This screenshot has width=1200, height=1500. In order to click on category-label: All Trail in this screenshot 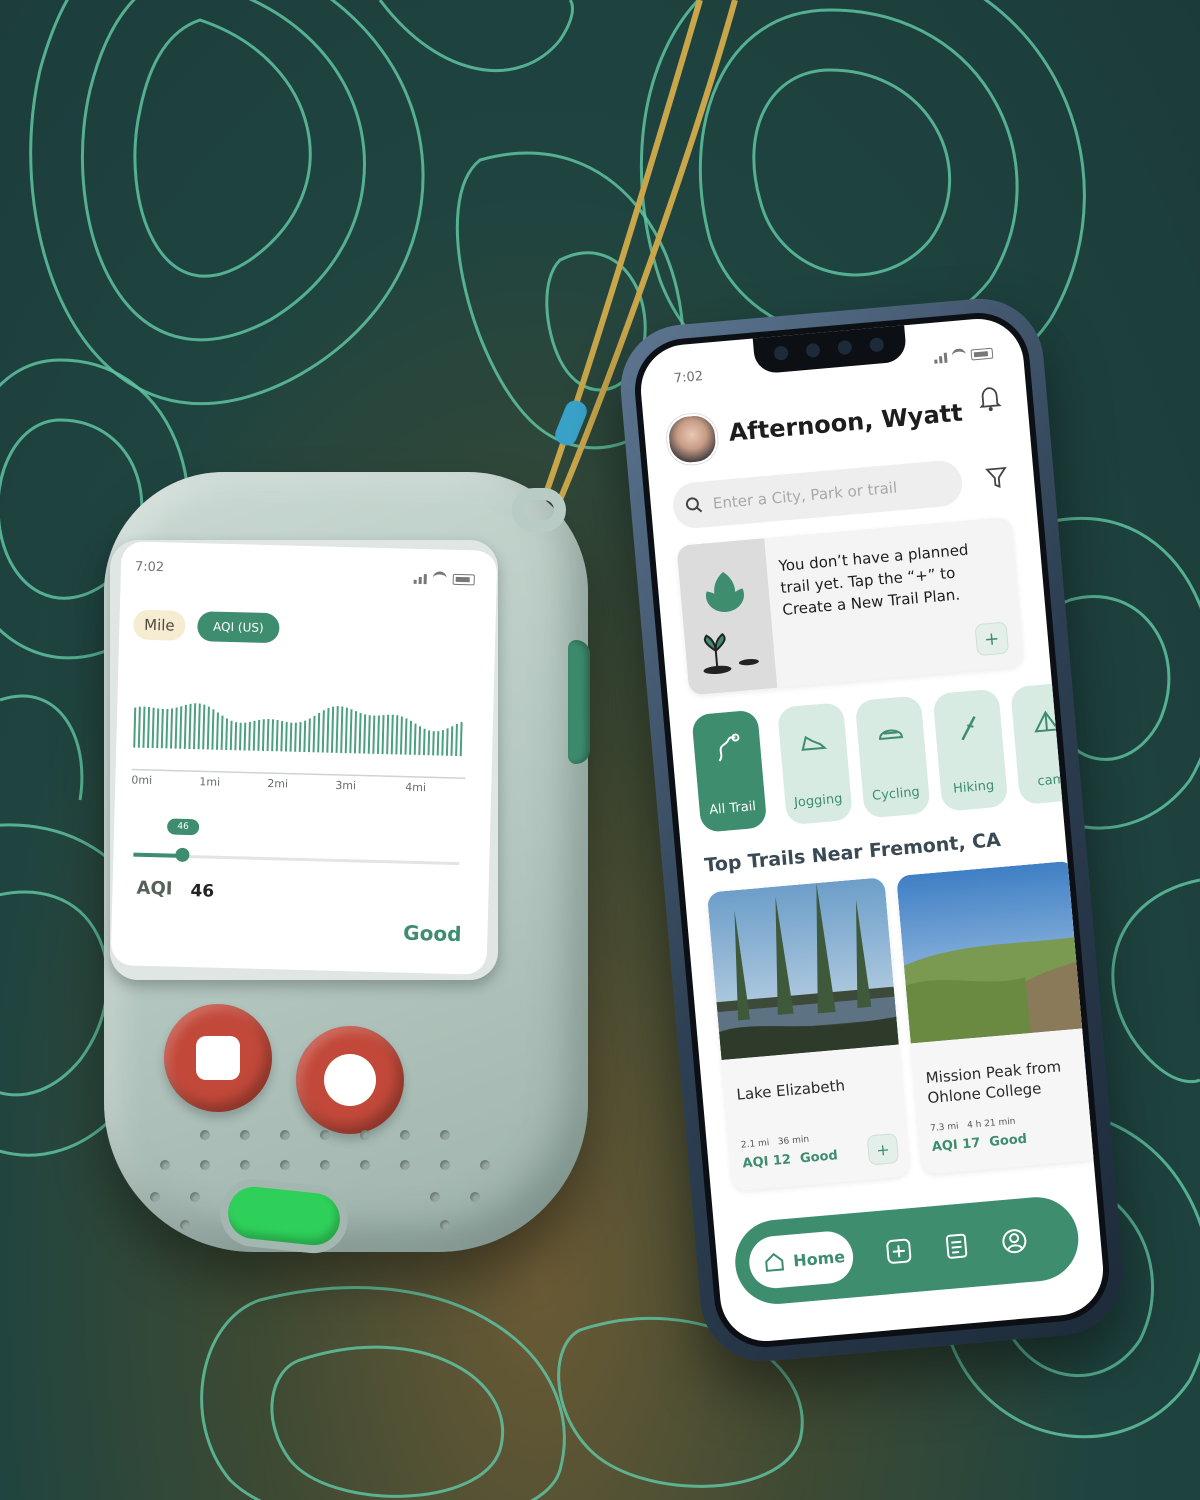, I will do `click(732, 809)`.